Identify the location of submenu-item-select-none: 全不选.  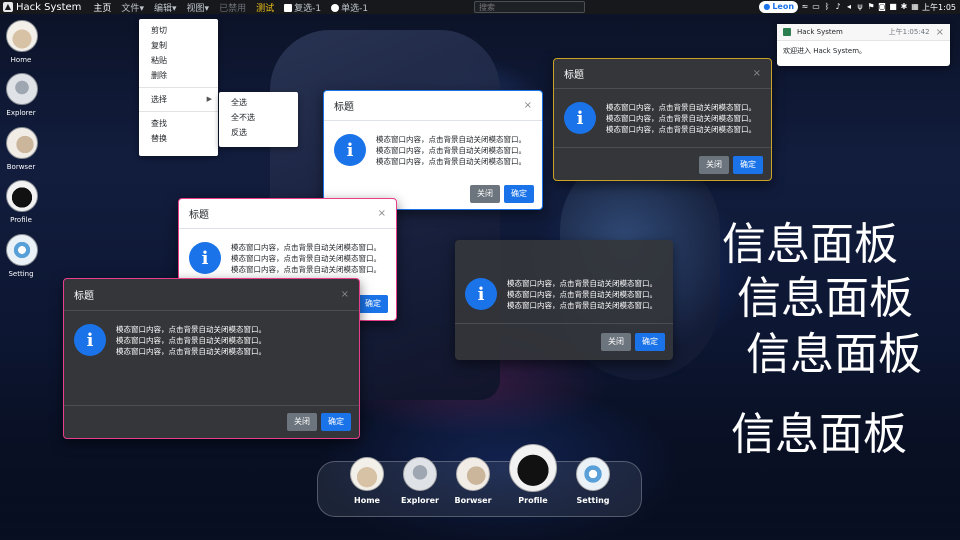
(258, 117).